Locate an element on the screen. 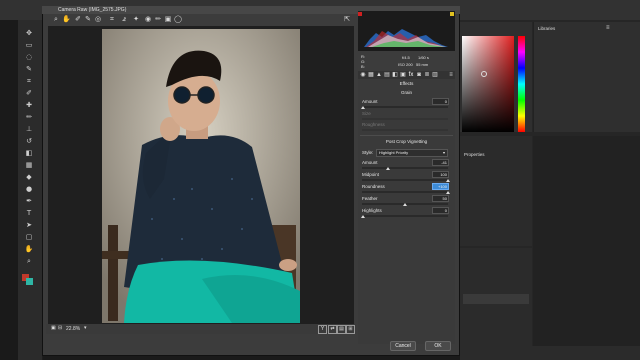  color-picker-cursor is located at coordinates (484, 74).